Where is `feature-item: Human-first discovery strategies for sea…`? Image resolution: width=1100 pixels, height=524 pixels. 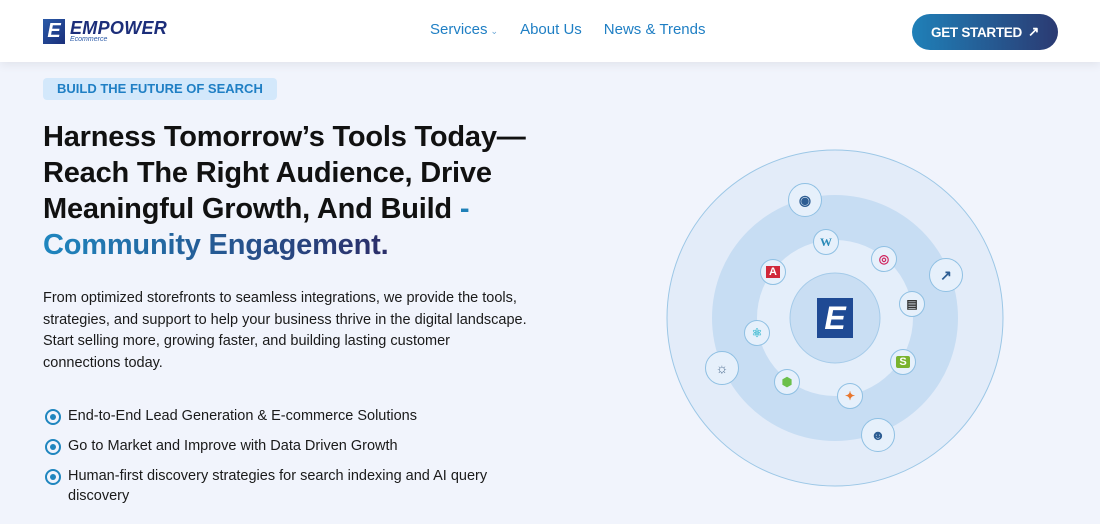 feature-item: Human-first discovery strategies for sea… is located at coordinates (296, 486).